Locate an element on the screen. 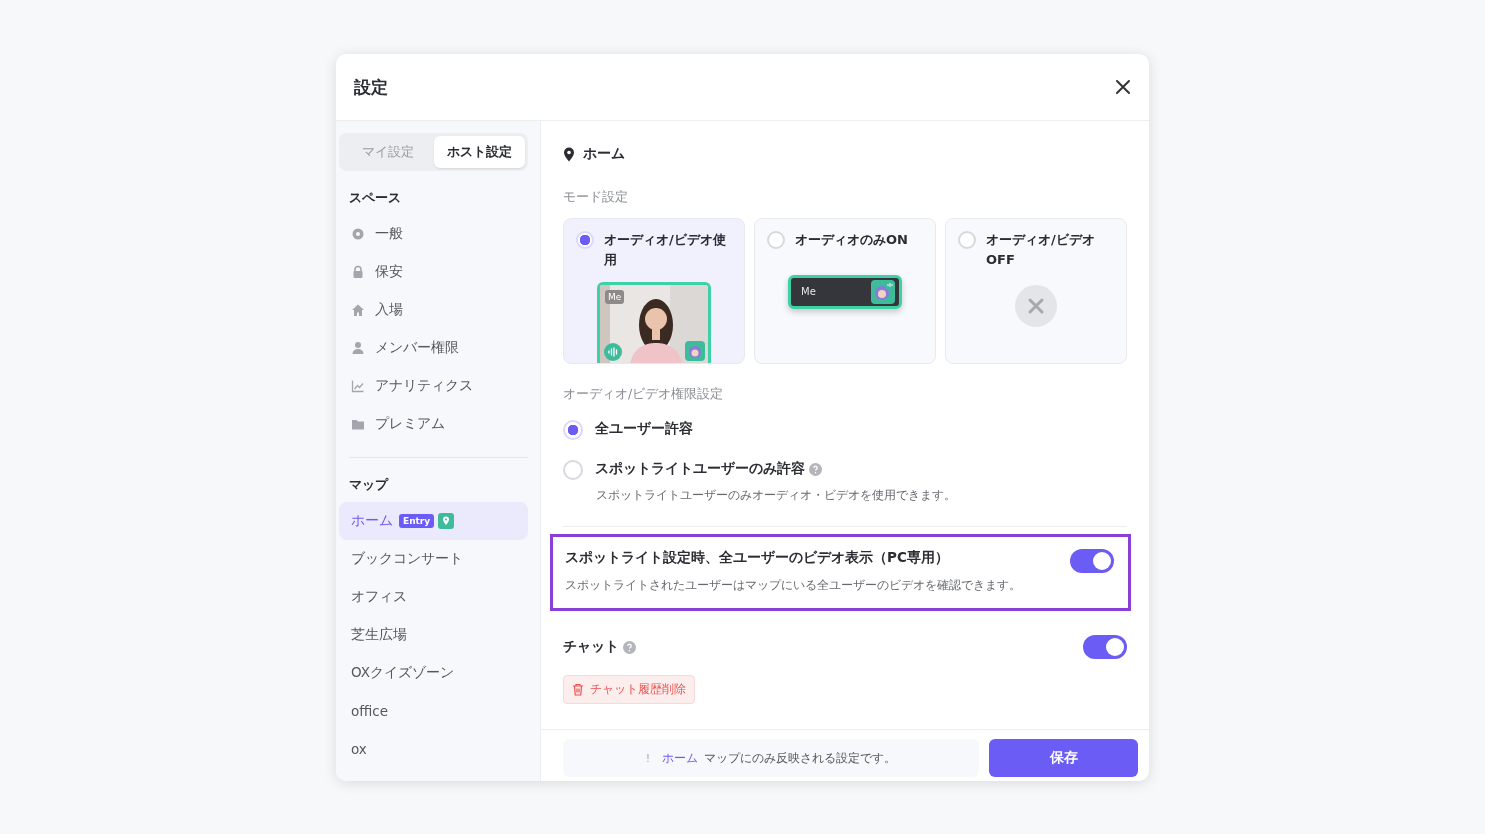  mode-label: オーディオのみON is located at coordinates (851, 240).